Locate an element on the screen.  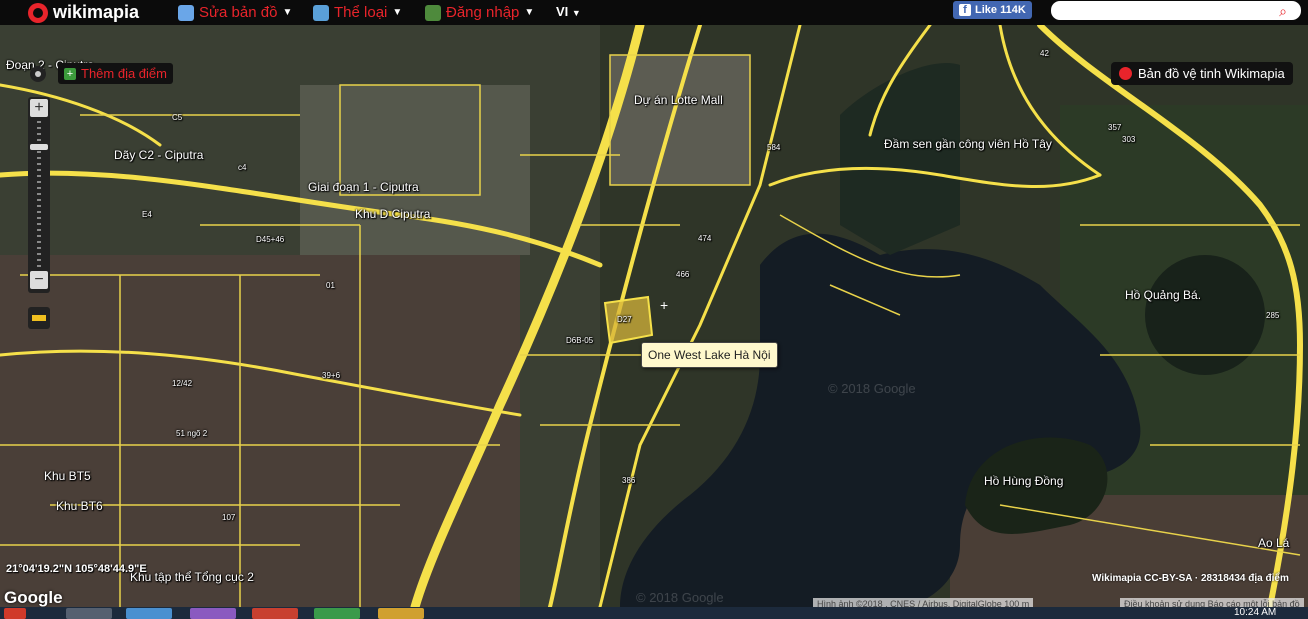
place-label: 584 is located at coordinates (773, 147).